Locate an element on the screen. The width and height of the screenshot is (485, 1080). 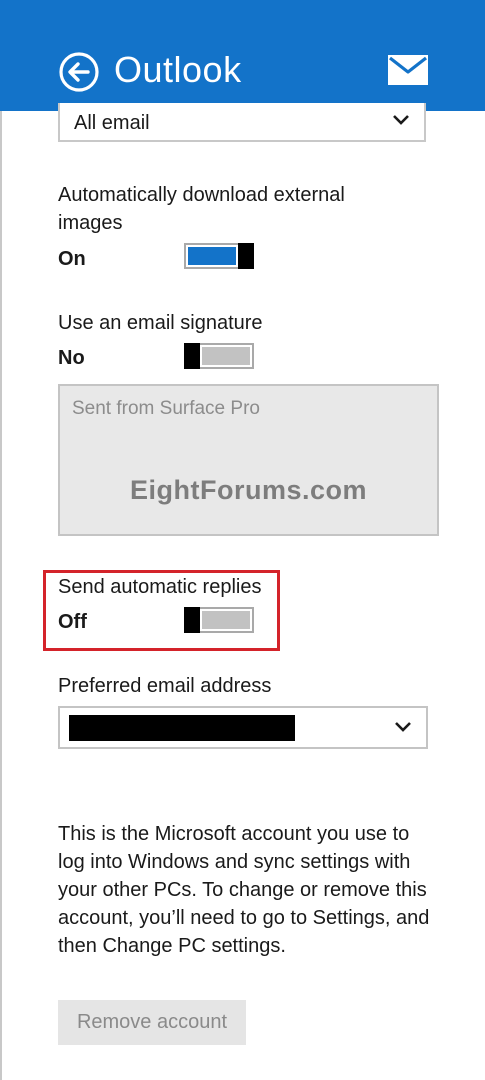
watermark: EightForums.com is located at coordinates (248, 490).